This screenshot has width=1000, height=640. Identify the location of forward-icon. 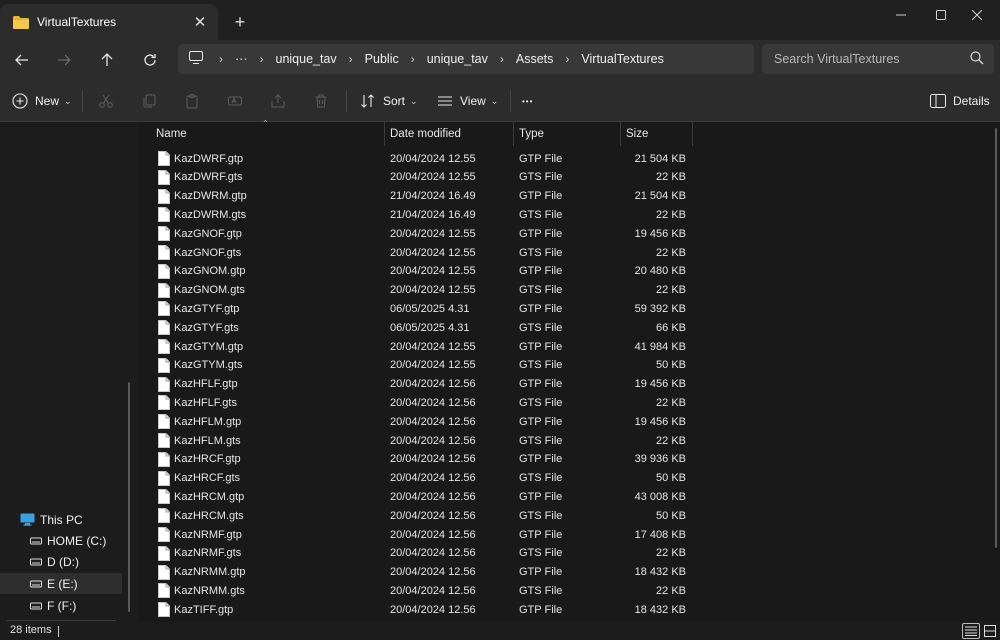
(64, 60).